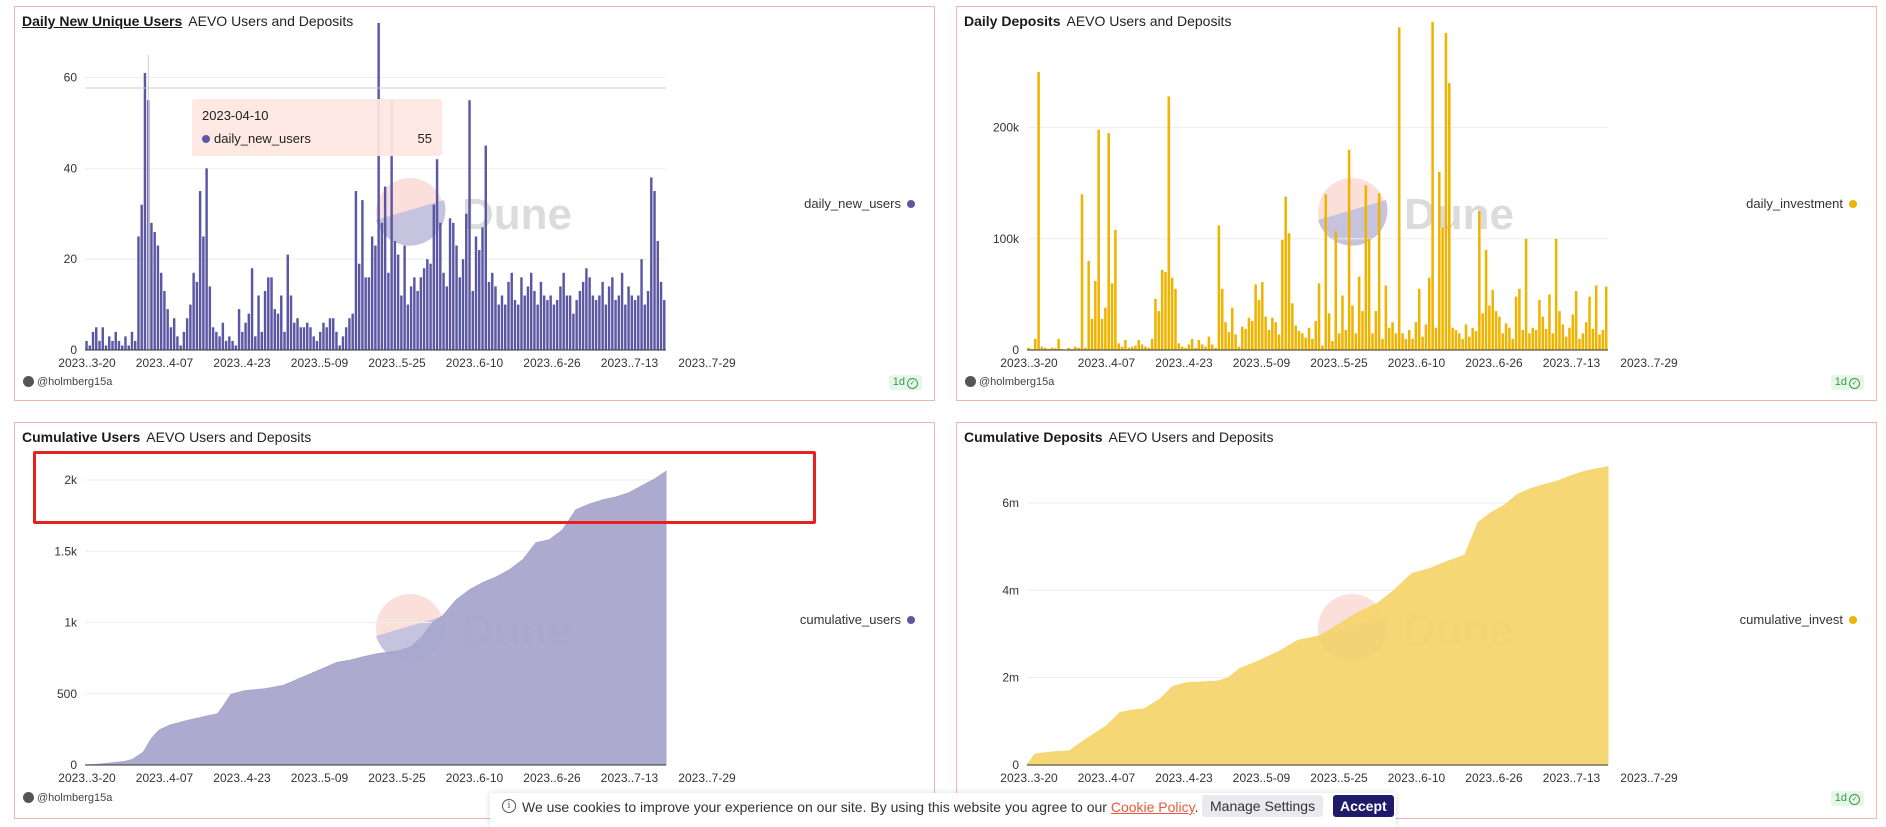 The width and height of the screenshot is (1886, 827). I want to click on chart-legend: cumulative_users, so click(857, 619).